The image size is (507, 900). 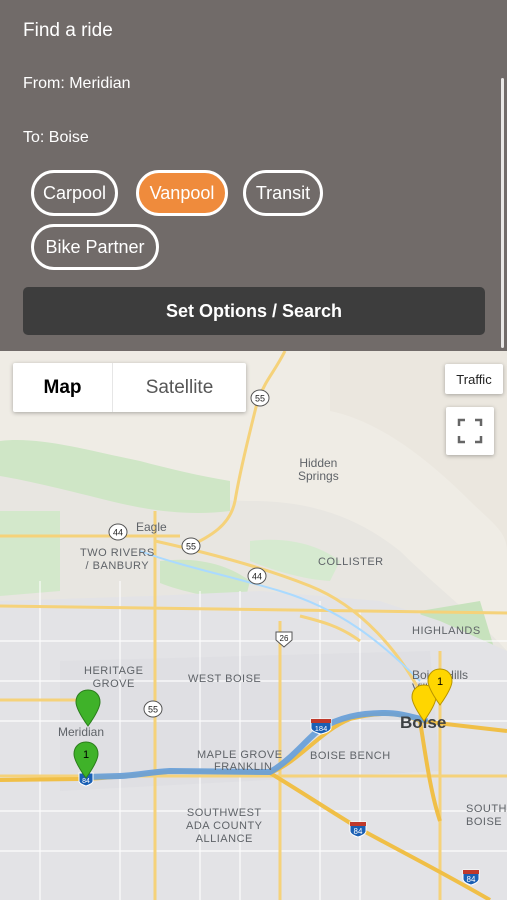 I want to click on interstate-184-shield: 184, so click(x=321, y=726).